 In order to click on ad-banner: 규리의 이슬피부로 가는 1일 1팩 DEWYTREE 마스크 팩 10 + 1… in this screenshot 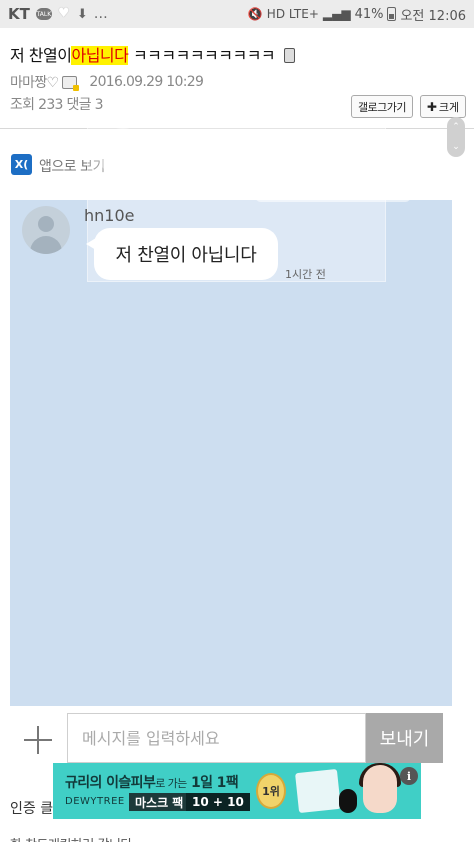, I will do `click(237, 791)`.